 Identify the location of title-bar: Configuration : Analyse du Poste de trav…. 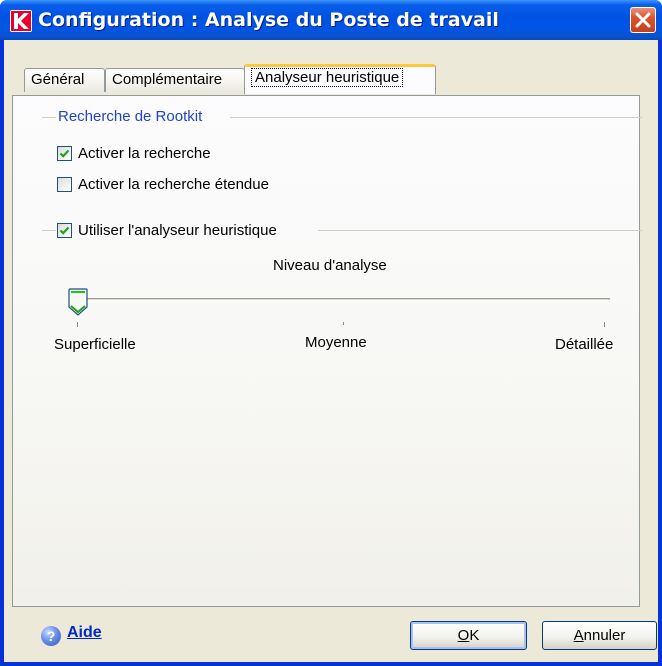
(331, 20).